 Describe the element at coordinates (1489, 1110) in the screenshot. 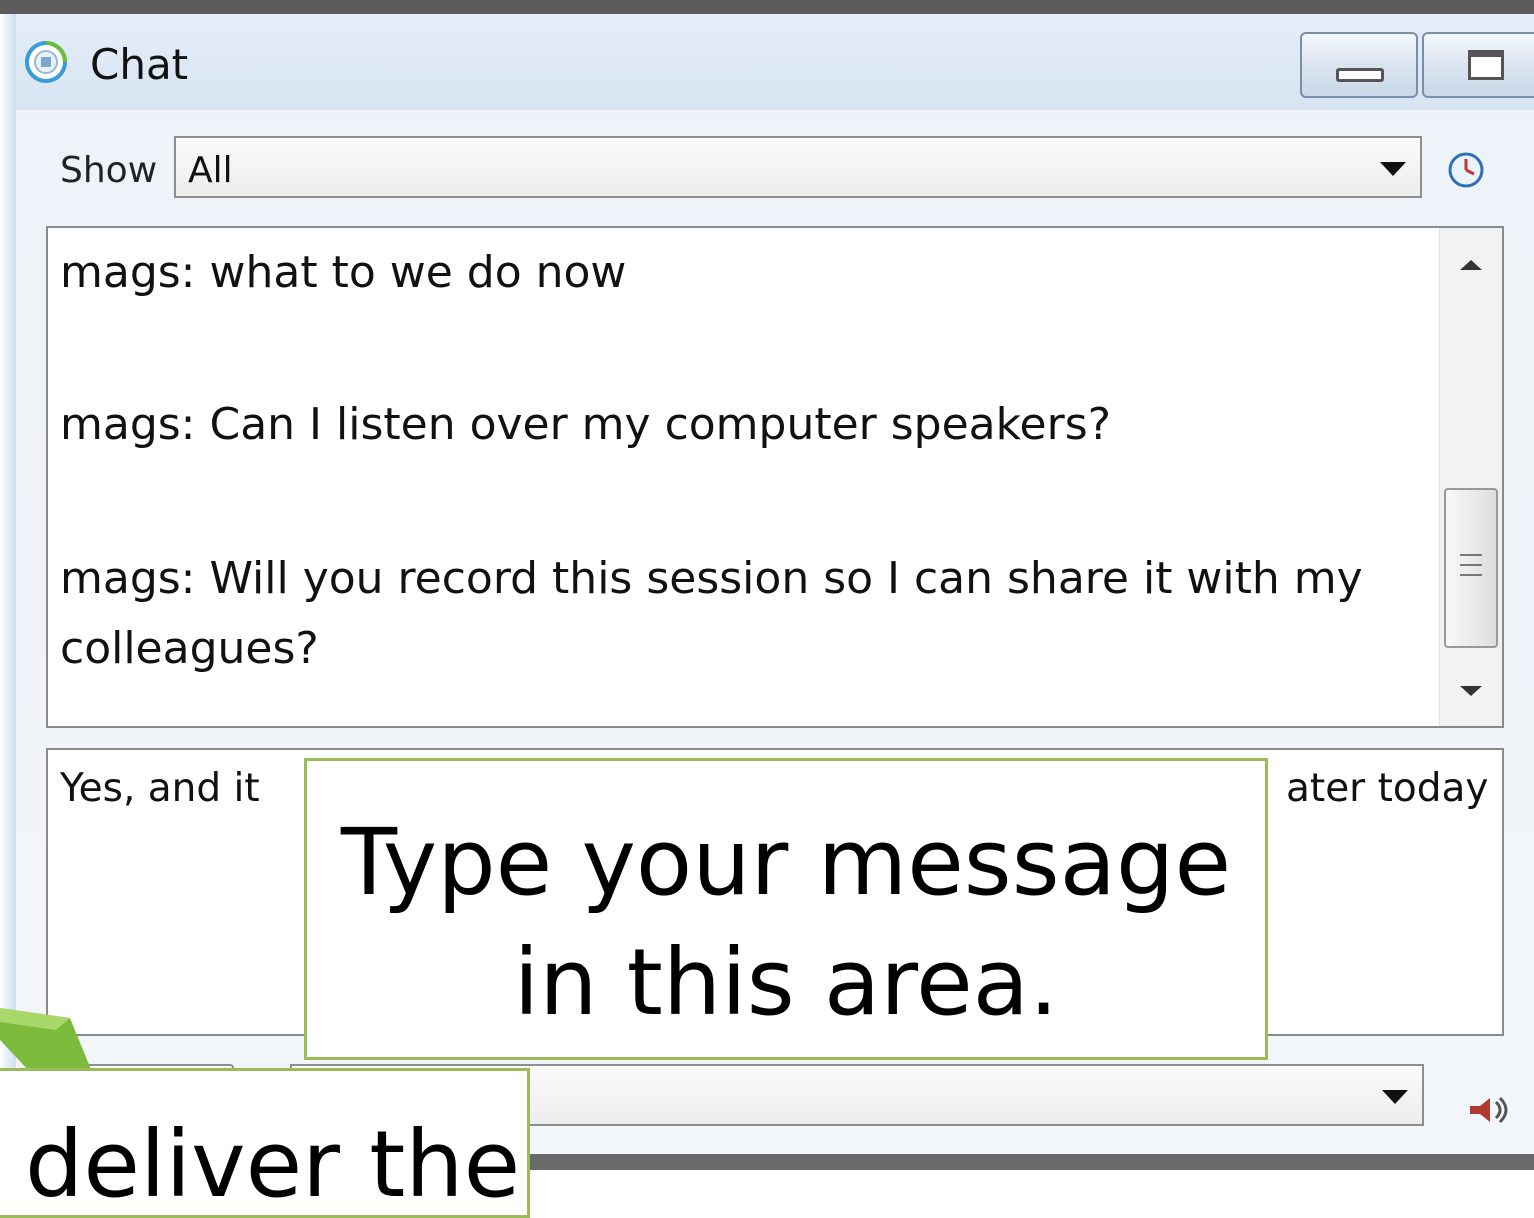

I see `speaker-icon` at that location.